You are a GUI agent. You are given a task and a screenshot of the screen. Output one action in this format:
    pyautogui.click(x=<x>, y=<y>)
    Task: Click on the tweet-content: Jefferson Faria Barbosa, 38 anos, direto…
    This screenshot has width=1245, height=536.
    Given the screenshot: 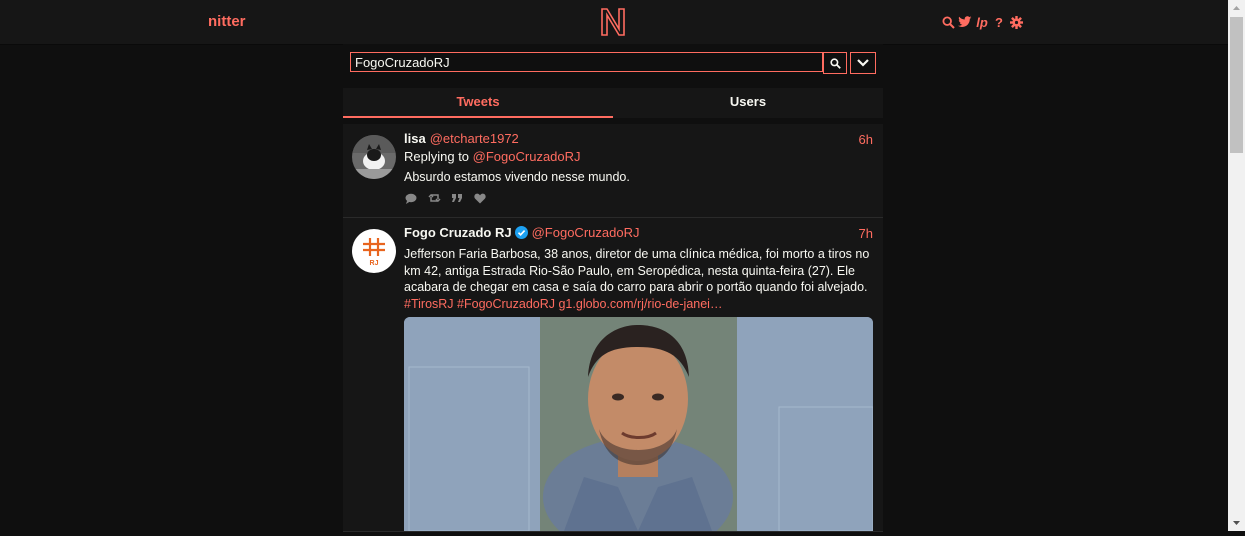 What is the action you would take?
    pyautogui.click(x=639, y=279)
    